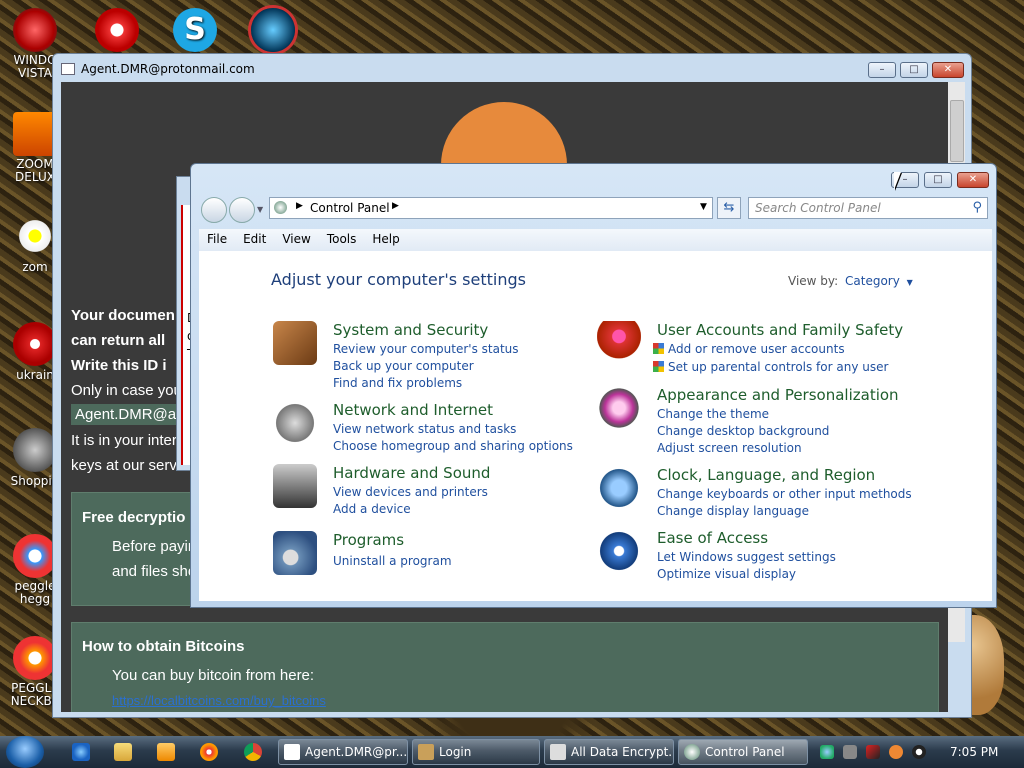 The width and height of the screenshot is (1024, 768). What do you see at coordinates (166, 752) in the screenshot?
I see `media-player-icon` at bounding box center [166, 752].